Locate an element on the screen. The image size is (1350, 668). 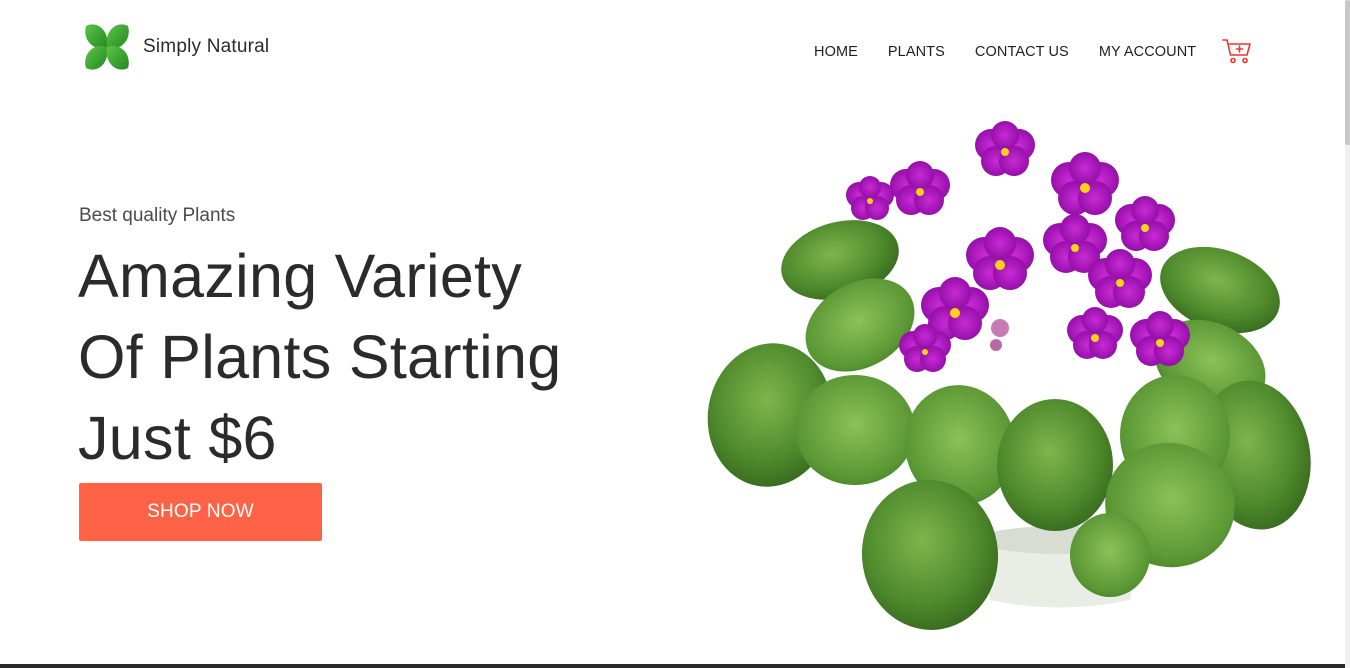
headline-line: Just $6 is located at coordinates (177, 438).